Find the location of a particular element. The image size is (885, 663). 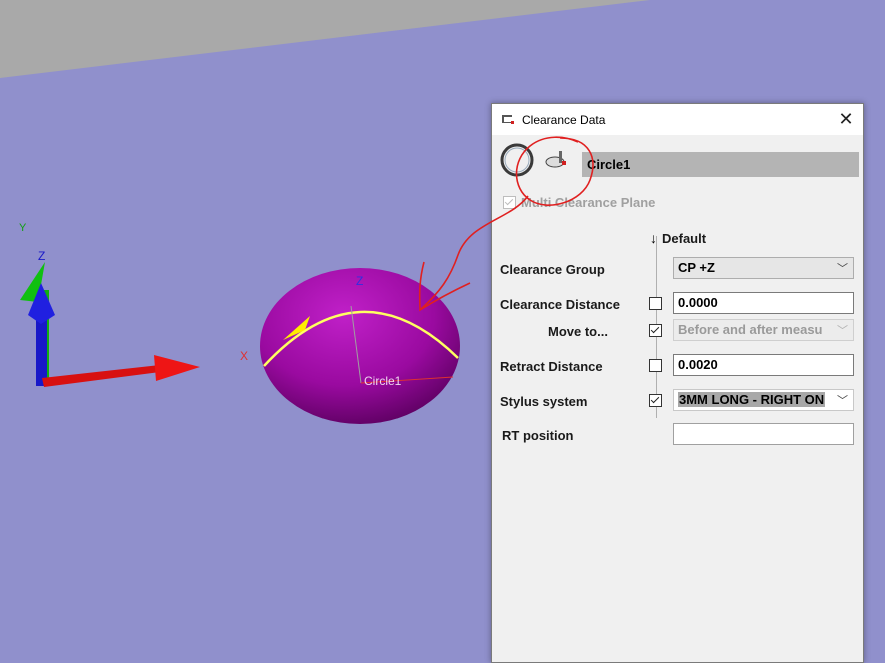

background-plane is located at coordinates (325, 39).